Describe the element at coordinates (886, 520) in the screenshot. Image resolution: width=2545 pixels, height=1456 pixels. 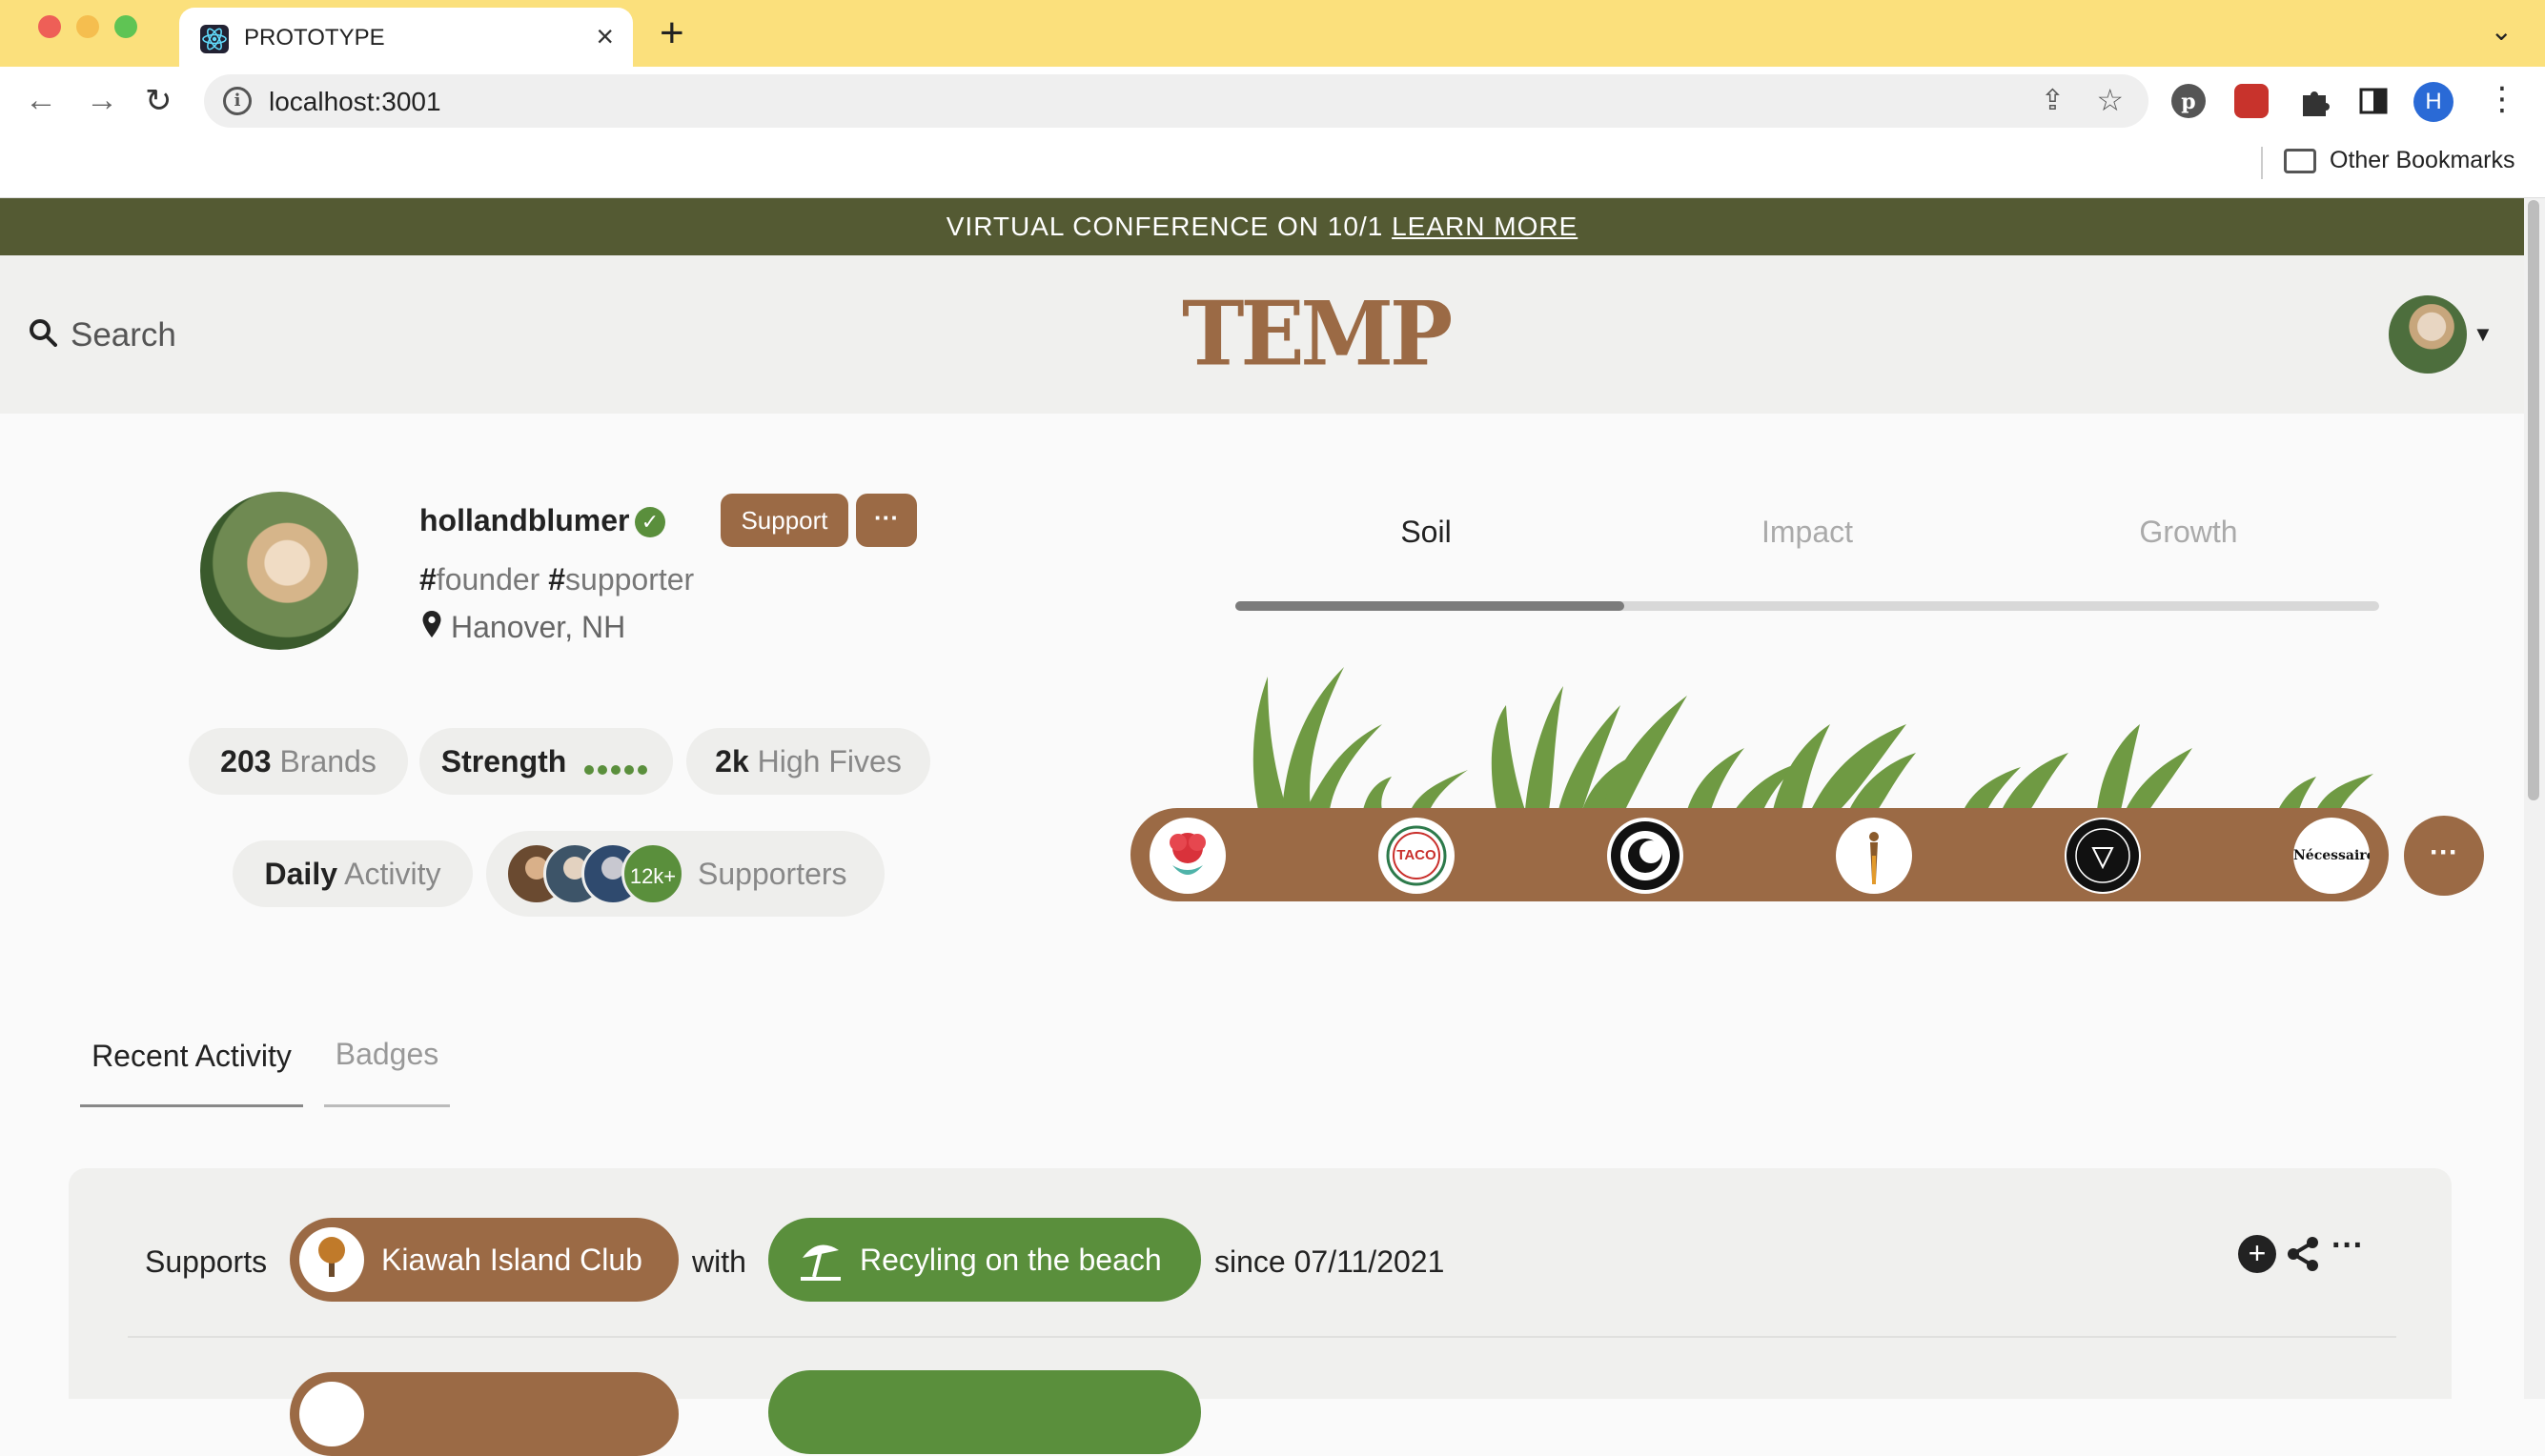
I see `profile-more-button: ···` at that location.